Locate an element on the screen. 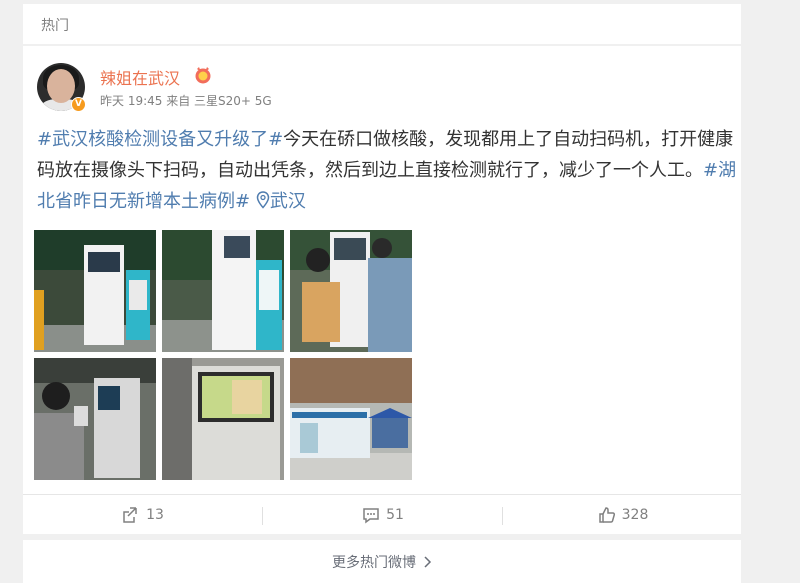 Image resolution: width=800 pixels, height=583 pixels. hashtag-link: #武汉核酸检测设备又升级了# is located at coordinates (160, 139).